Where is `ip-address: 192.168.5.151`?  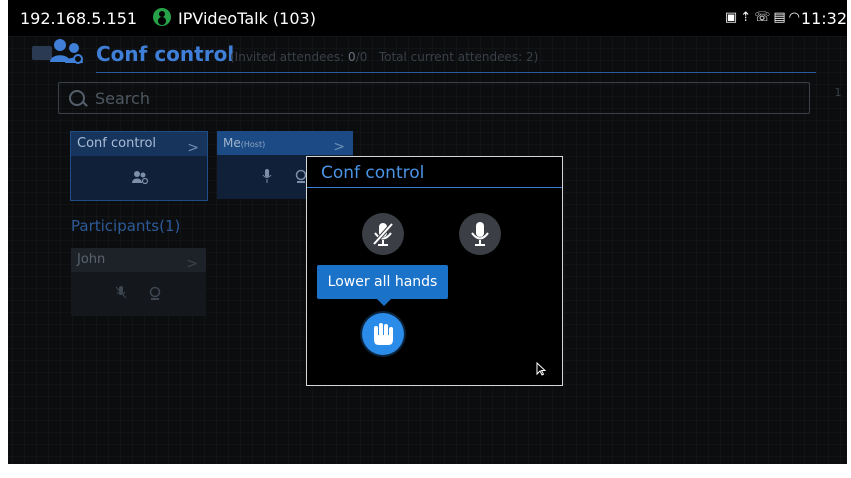
ip-address: 192.168.5.151 is located at coordinates (79, 18).